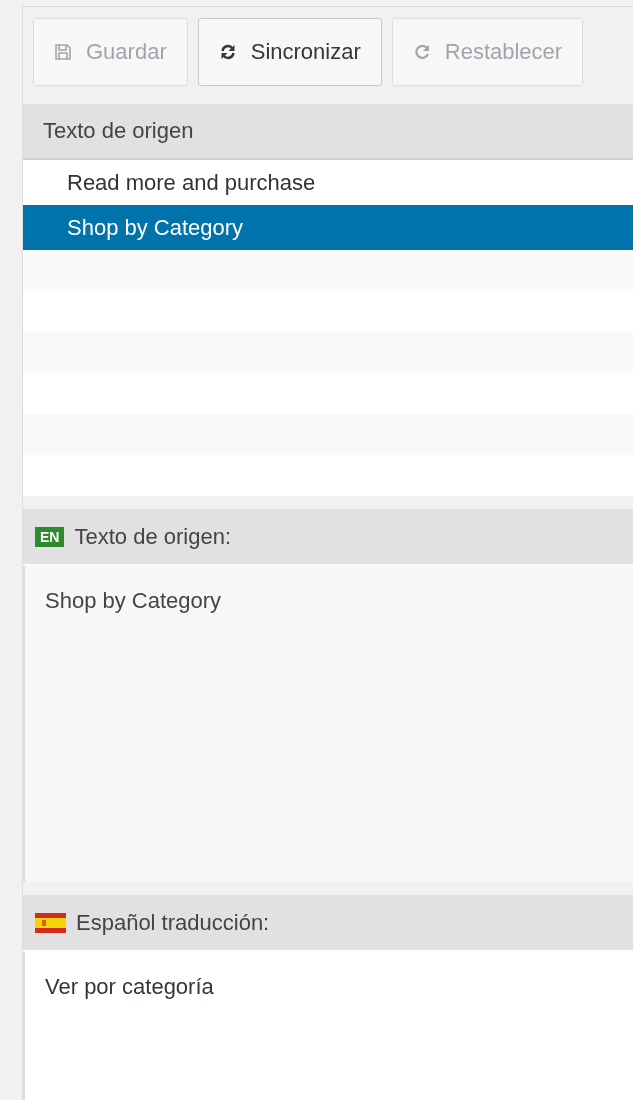  I want to click on string-row: Read more and purchase, so click(328, 182).